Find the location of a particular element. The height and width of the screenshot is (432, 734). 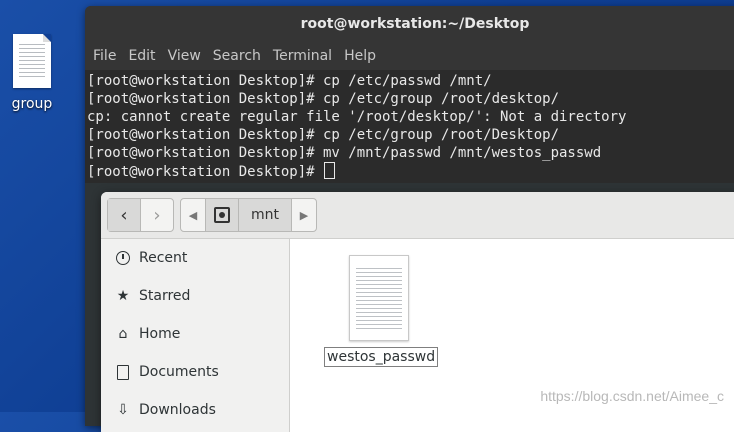

path-bar: ◀ mnt ▶ is located at coordinates (248, 215).